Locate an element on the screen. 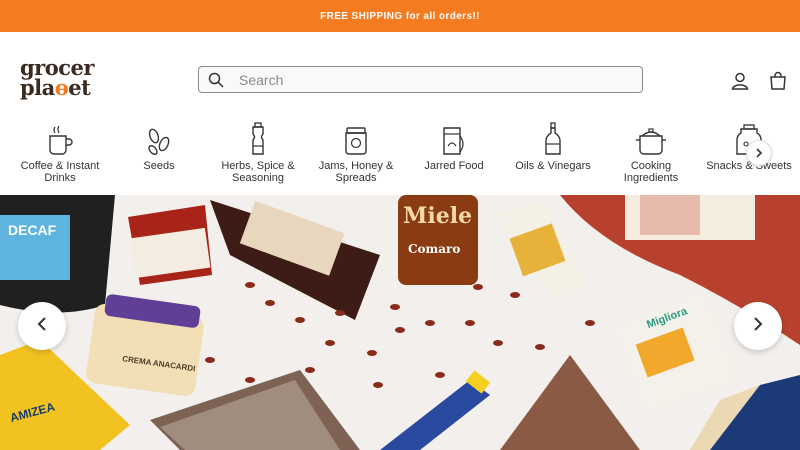 This screenshot has height=450, width=800. announcement-text: FREE SHIPPING for all orders!! is located at coordinates (400, 16).